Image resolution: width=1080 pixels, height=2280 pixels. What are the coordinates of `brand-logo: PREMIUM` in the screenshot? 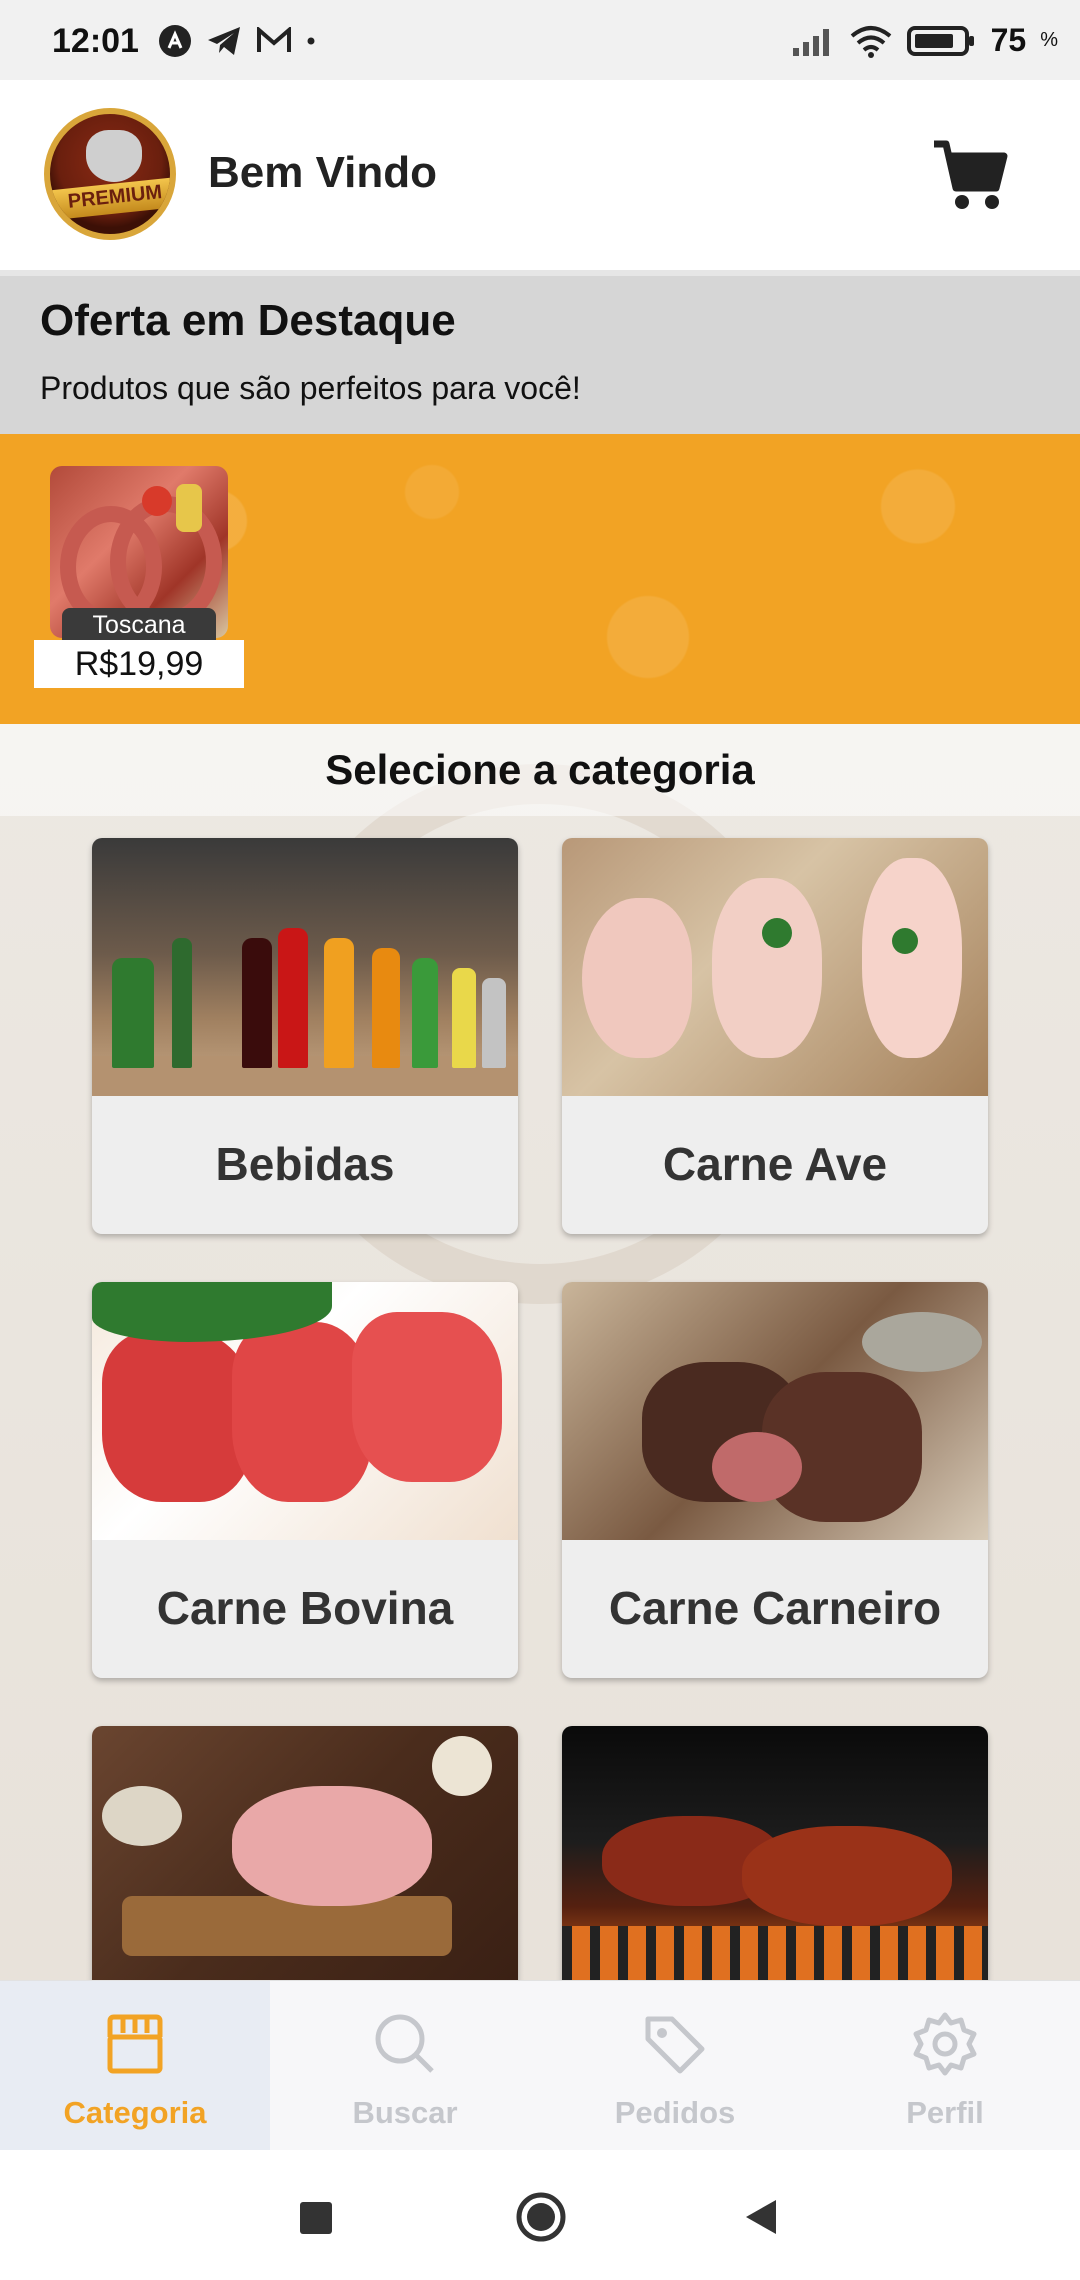 It's located at (110, 174).